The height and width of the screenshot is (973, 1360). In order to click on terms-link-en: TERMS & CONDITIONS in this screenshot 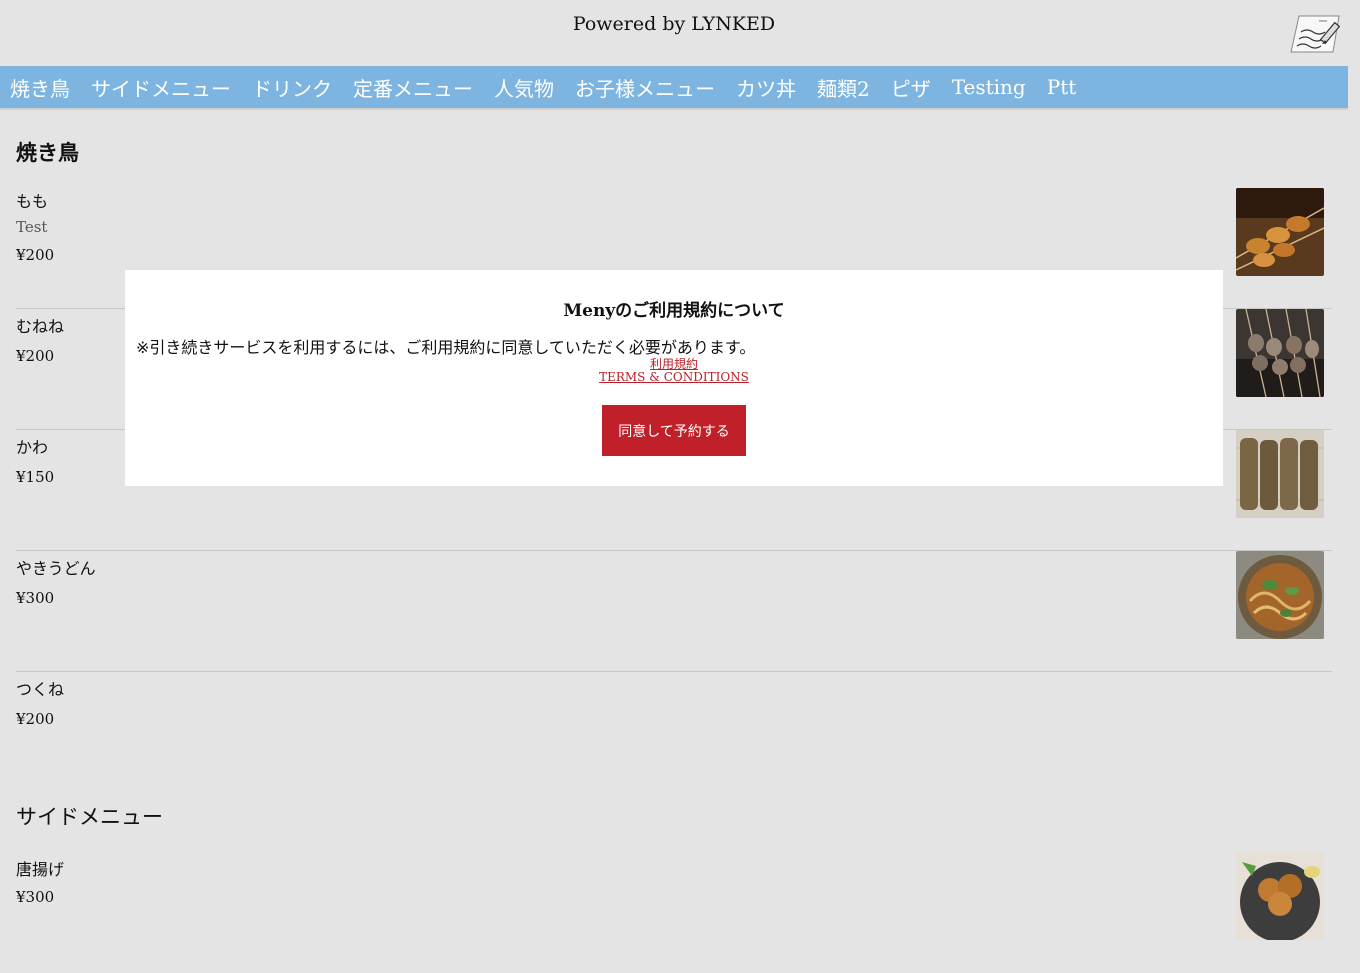, I will do `click(674, 377)`.